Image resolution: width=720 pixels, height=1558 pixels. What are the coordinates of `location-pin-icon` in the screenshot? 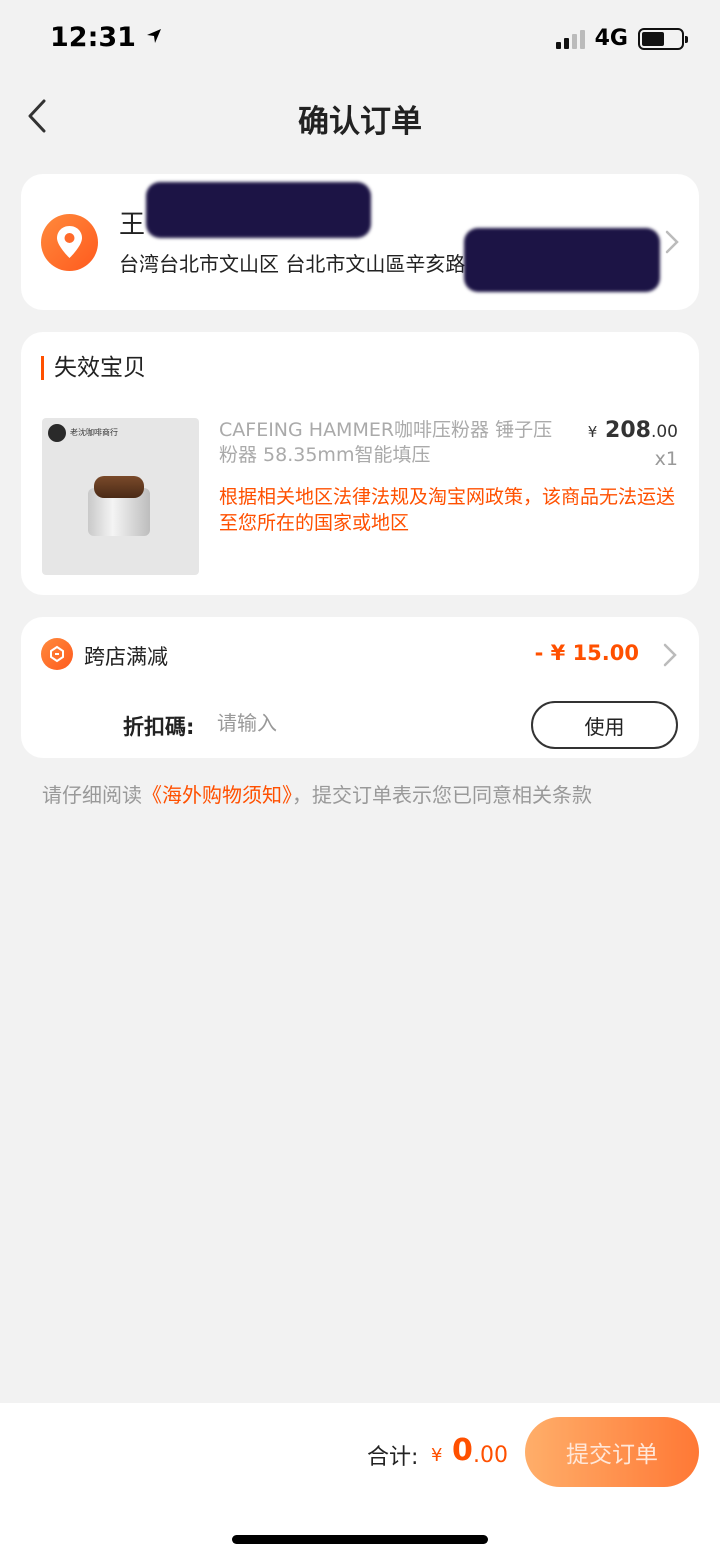 It's located at (69, 242).